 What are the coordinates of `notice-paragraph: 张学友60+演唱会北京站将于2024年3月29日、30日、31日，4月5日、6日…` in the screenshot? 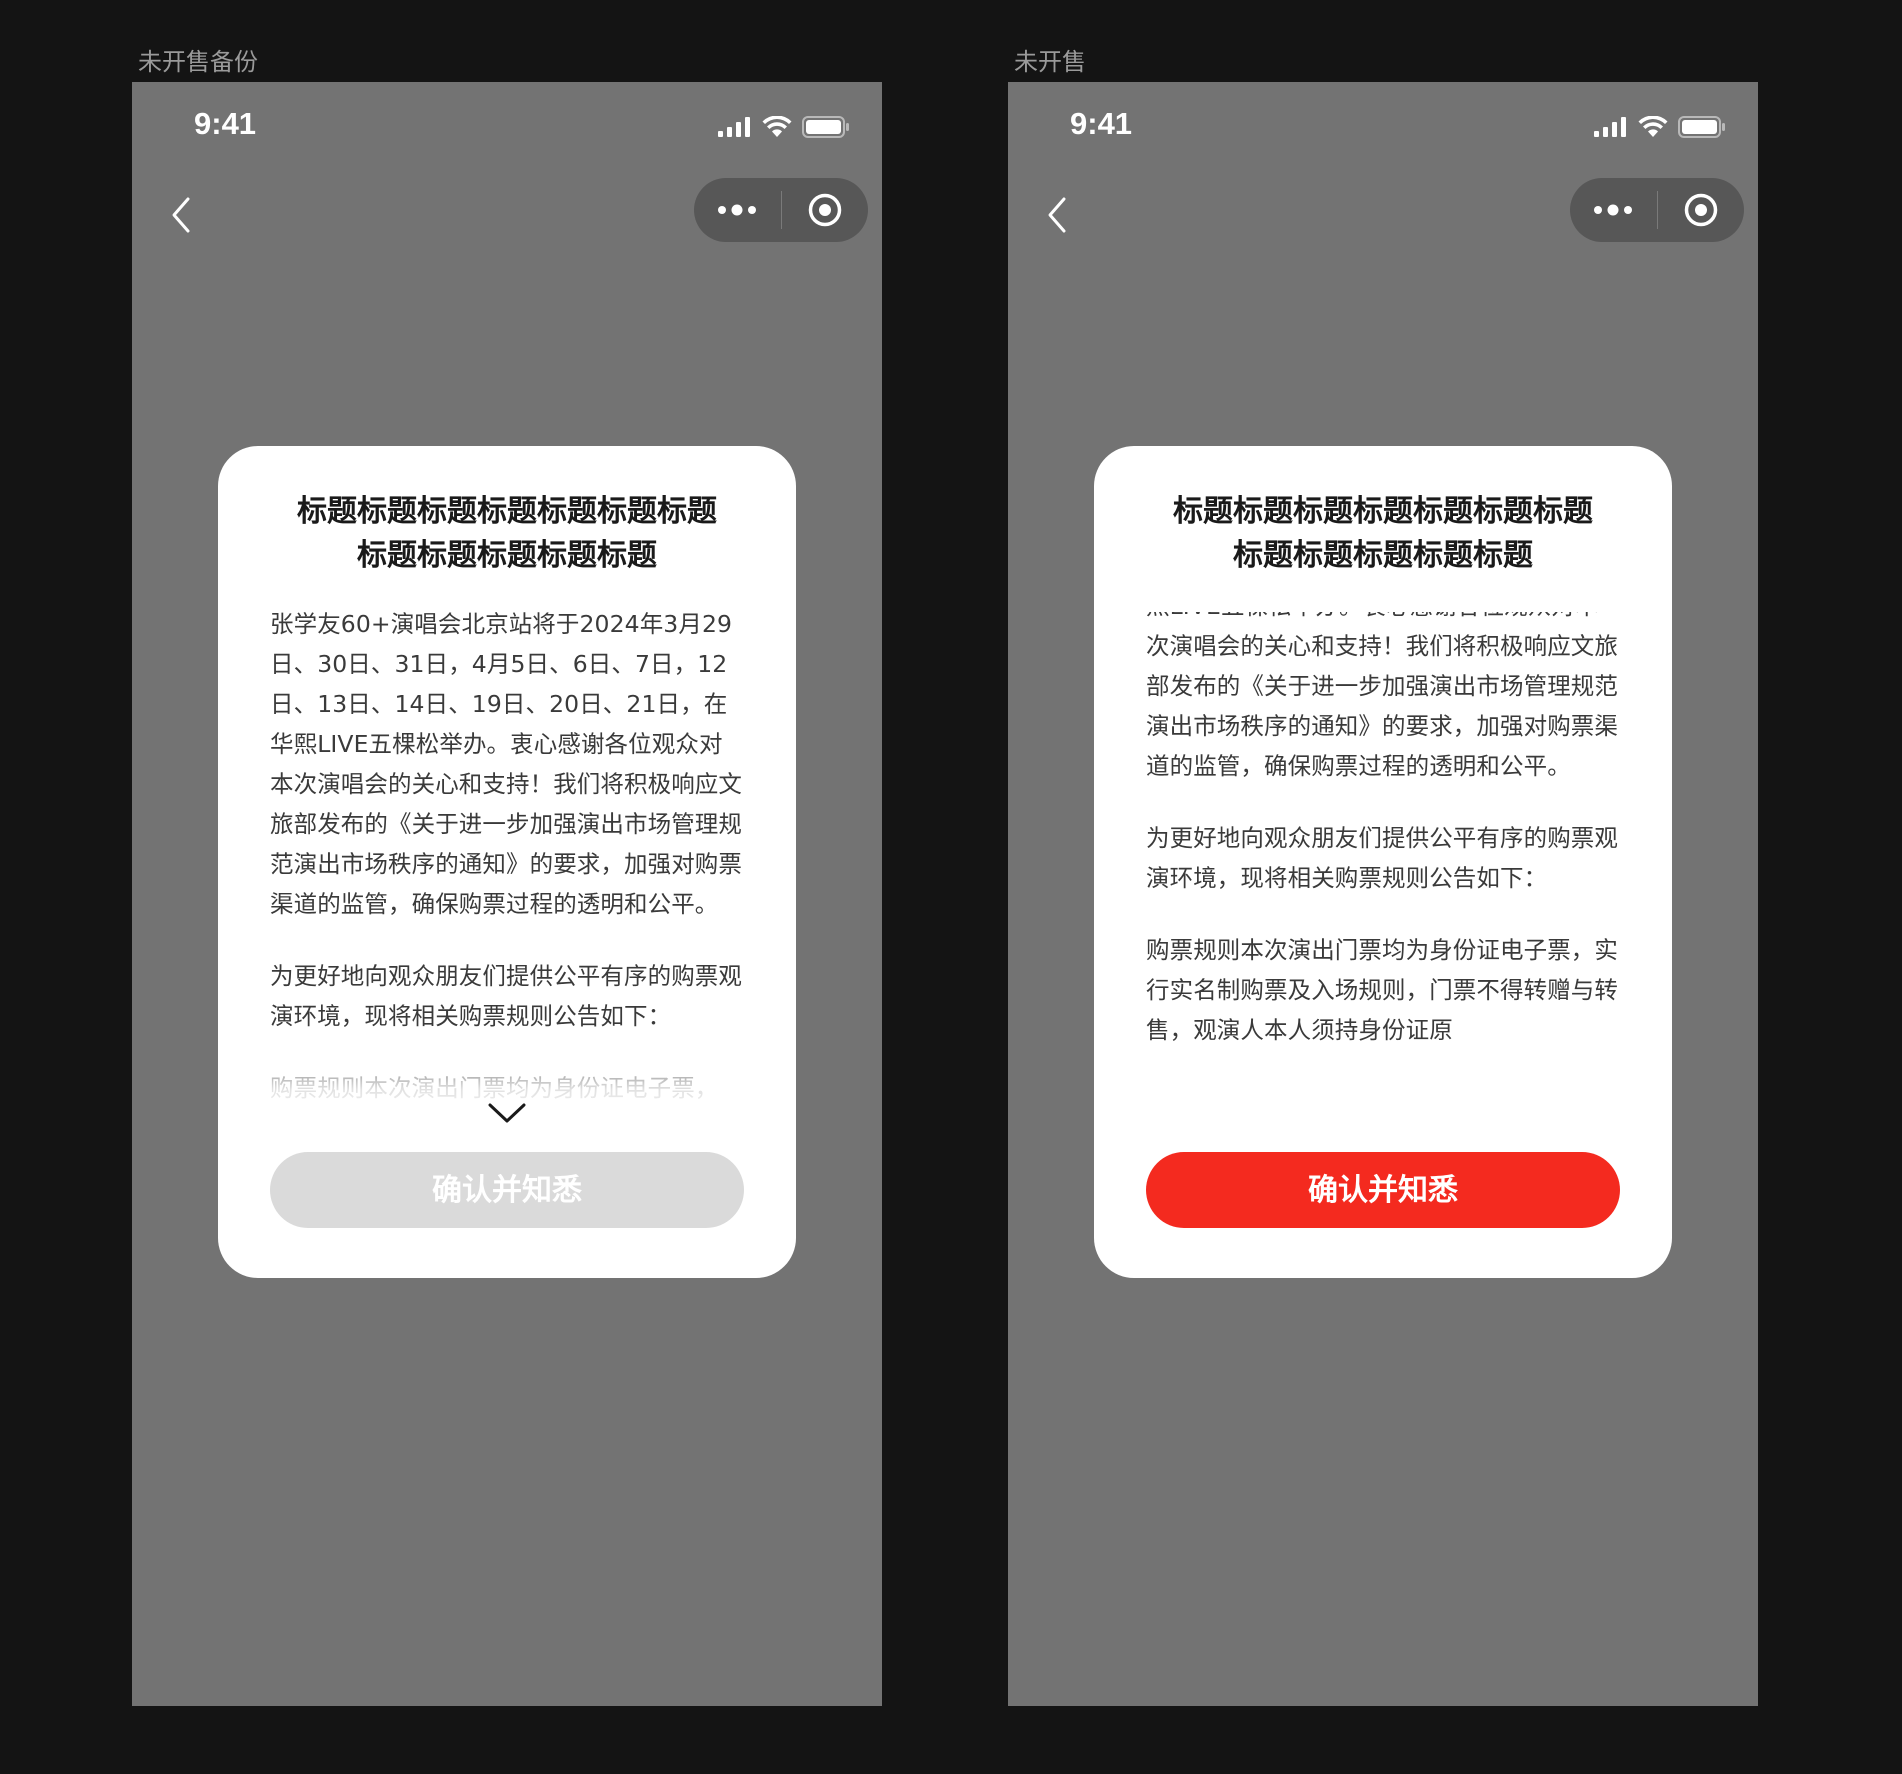 It's located at (506, 764).